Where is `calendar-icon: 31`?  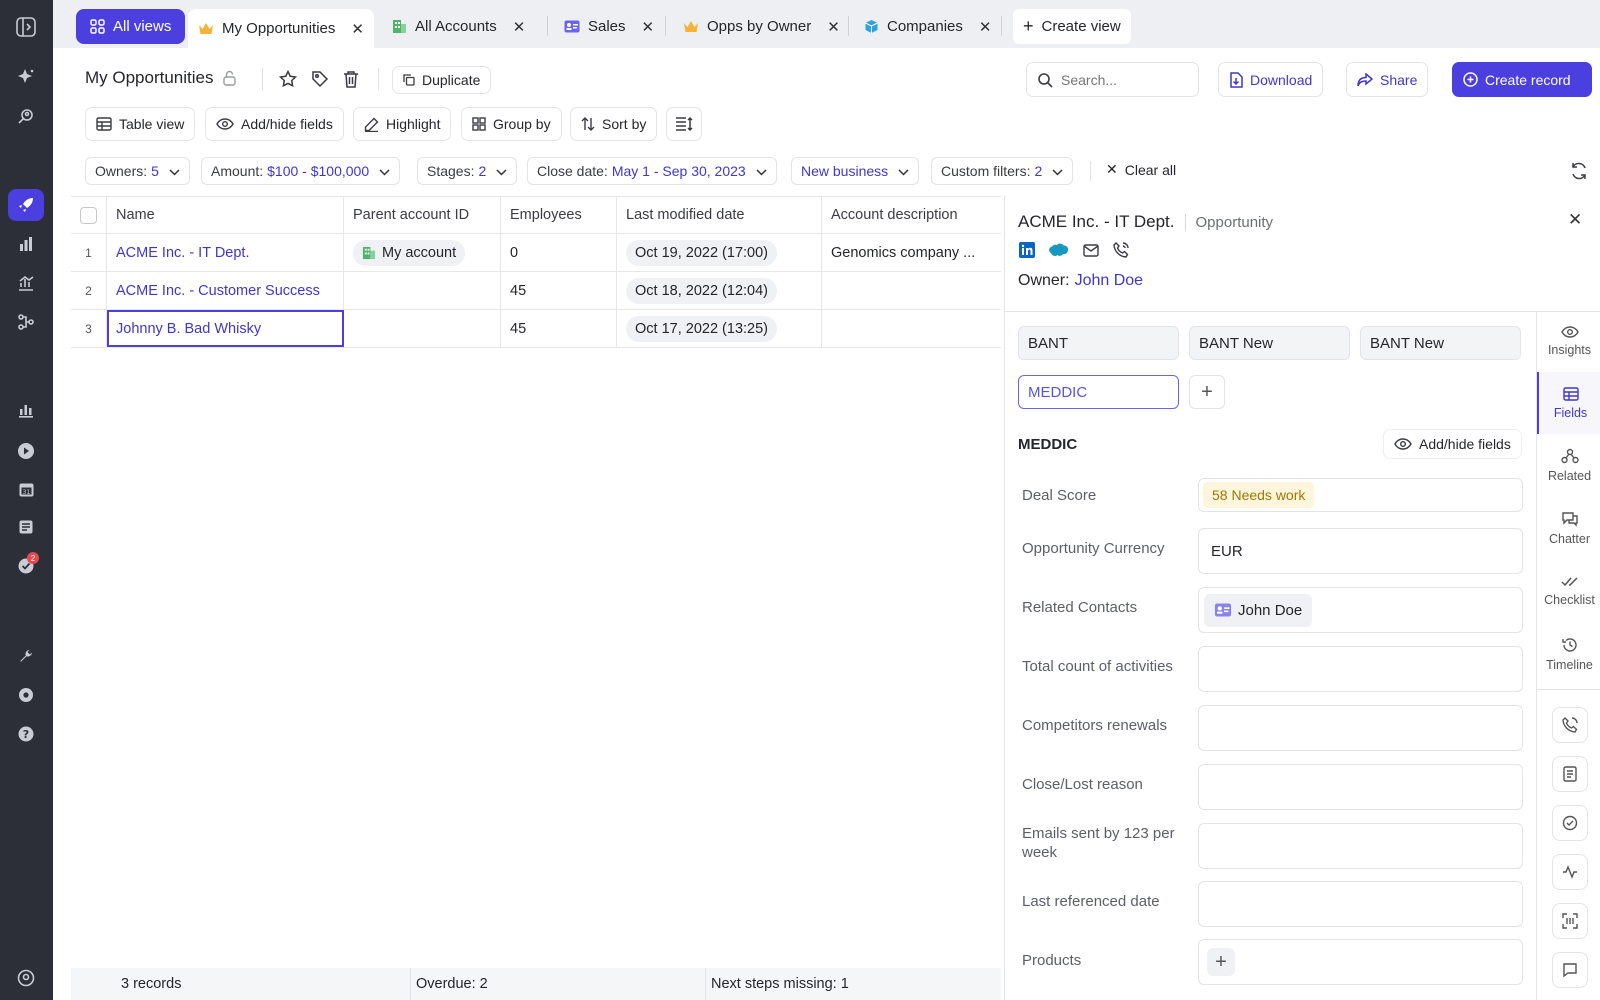
calendar-icon: 31 is located at coordinates (26, 489).